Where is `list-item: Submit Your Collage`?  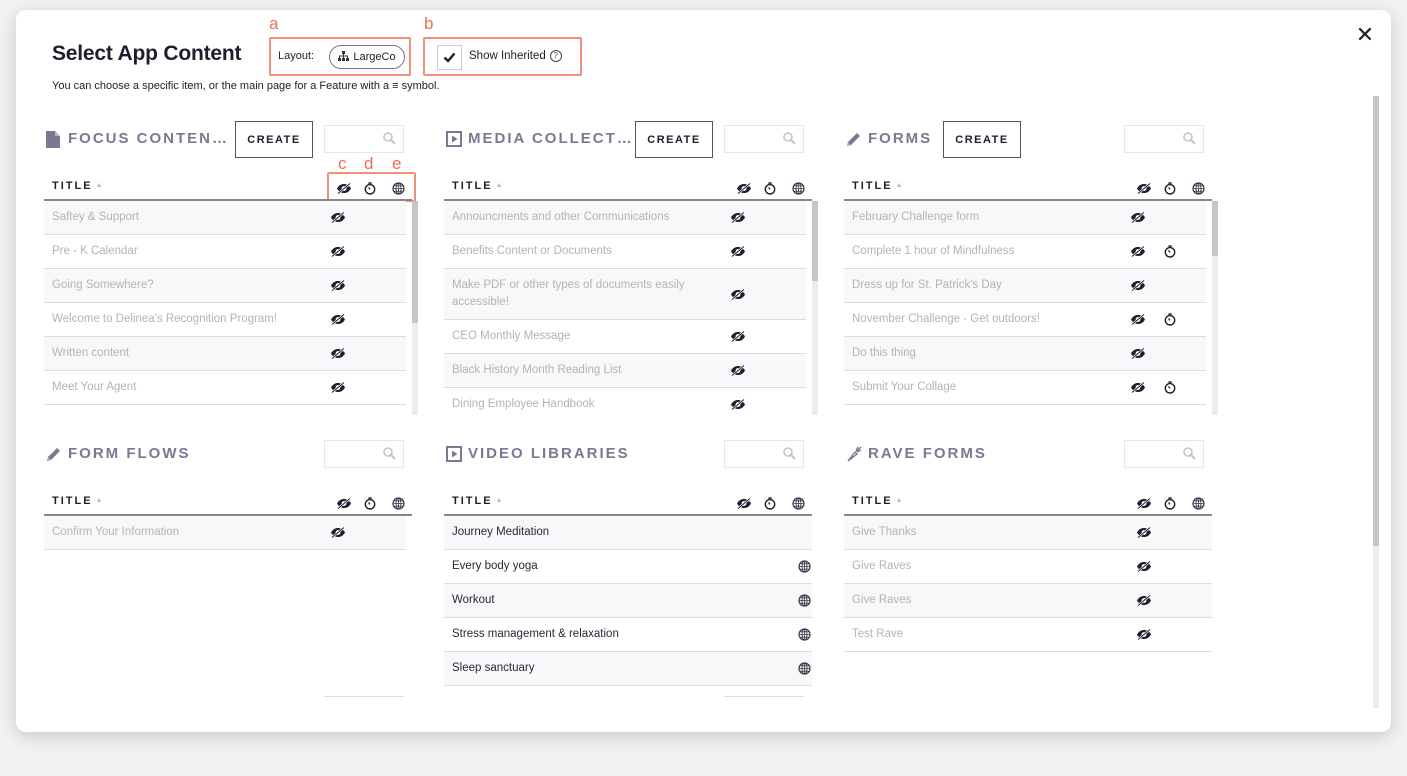
list-item: Submit Your Collage is located at coordinates (1025, 388).